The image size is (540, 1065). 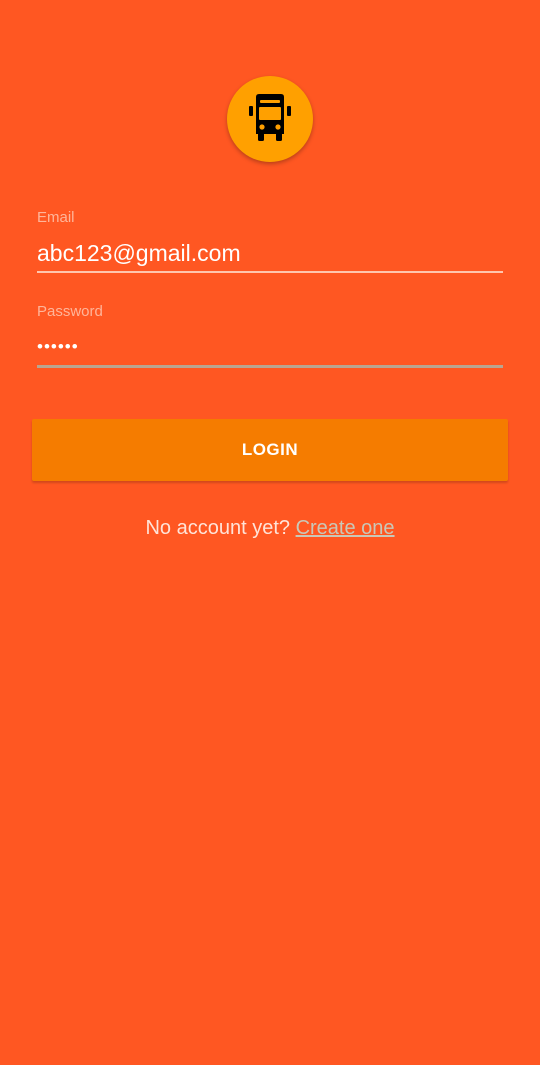 I want to click on email-input: abc123@gmail.com, so click(x=270, y=253).